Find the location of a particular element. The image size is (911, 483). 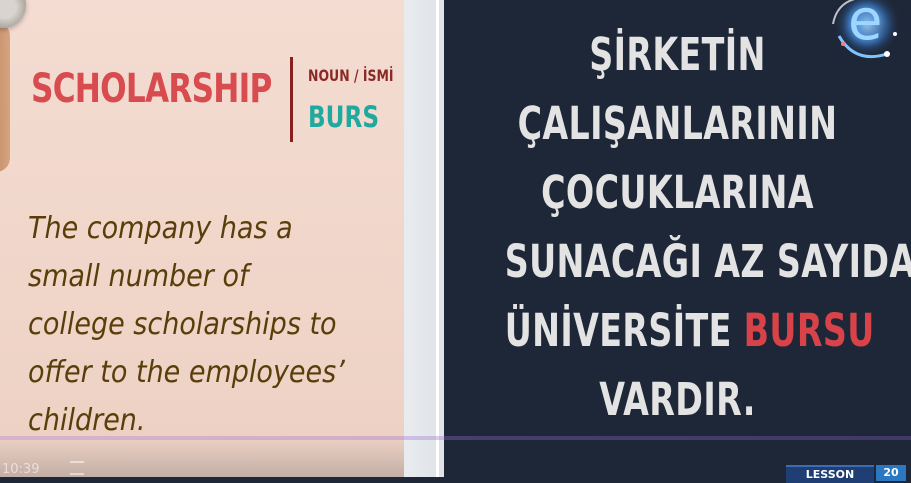

lesson-badge: LESSON is located at coordinates (830, 474).